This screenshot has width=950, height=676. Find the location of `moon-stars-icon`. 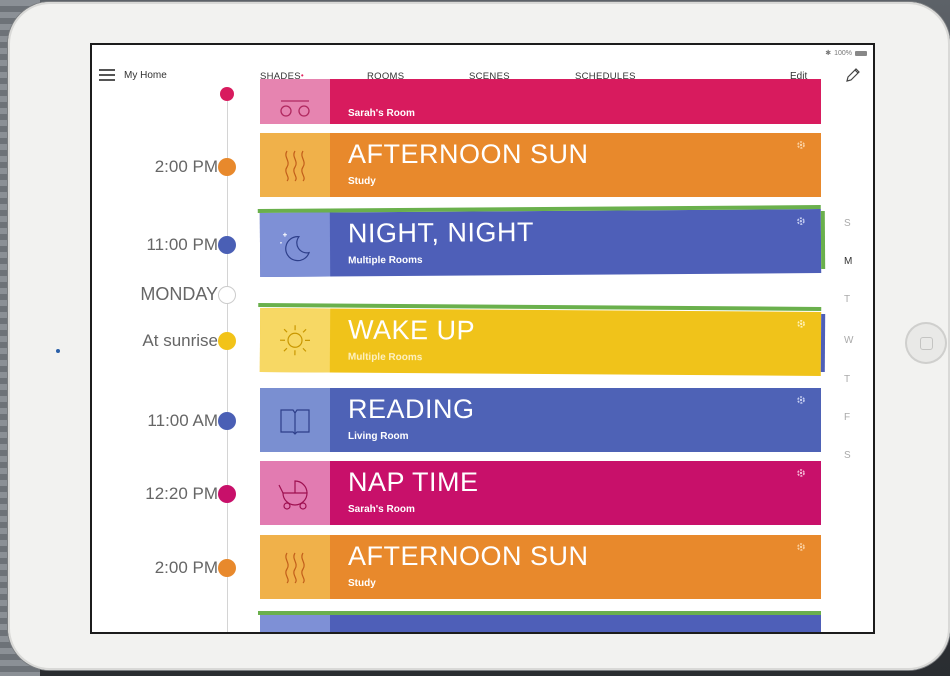

moon-stars-icon is located at coordinates (295, 247).